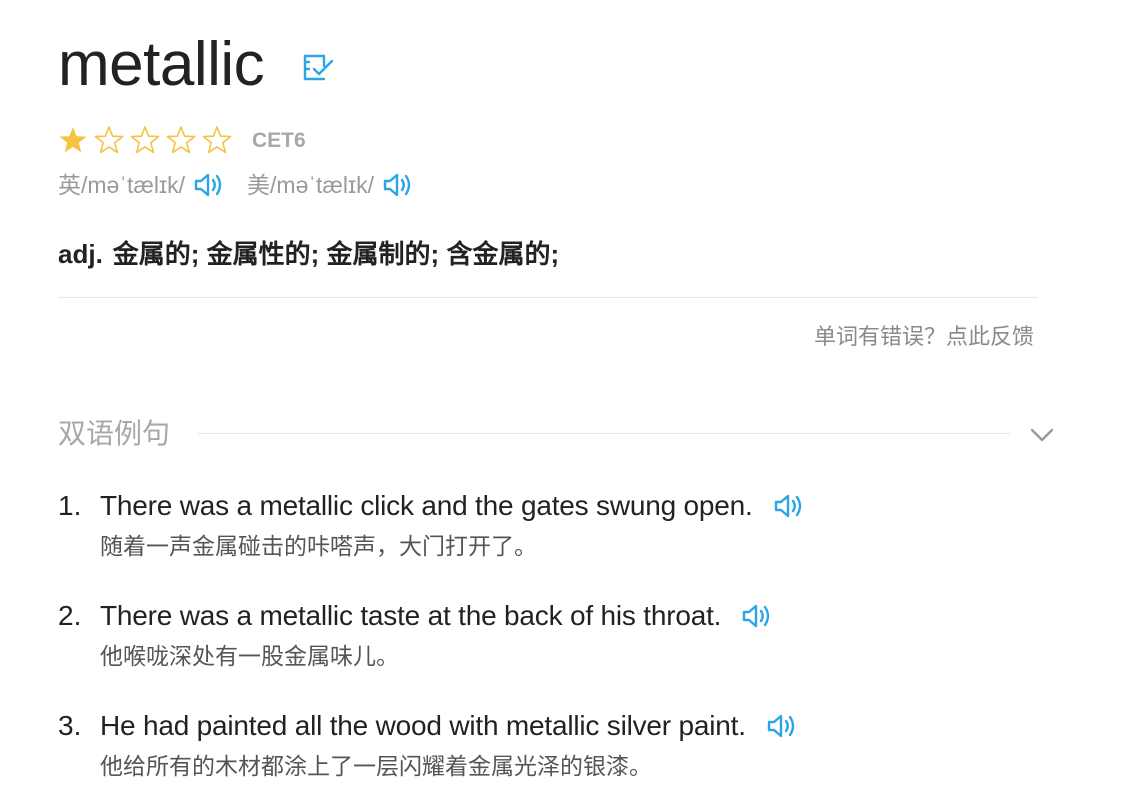 The image size is (1144, 810). What do you see at coordinates (161, 64) in the screenshot?
I see `headword: metallic` at bounding box center [161, 64].